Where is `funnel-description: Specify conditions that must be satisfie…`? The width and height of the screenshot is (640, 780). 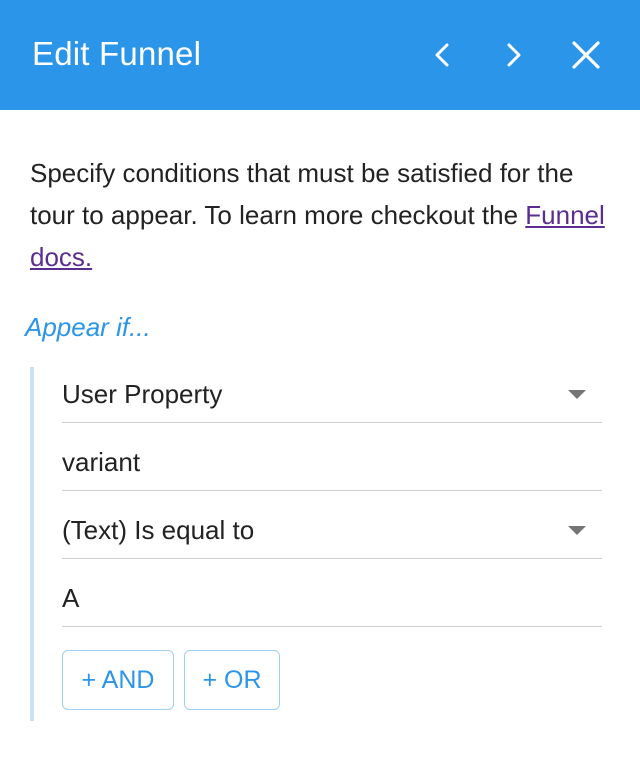
funnel-description: Specify conditions that must be satisfie… is located at coordinates (325, 215).